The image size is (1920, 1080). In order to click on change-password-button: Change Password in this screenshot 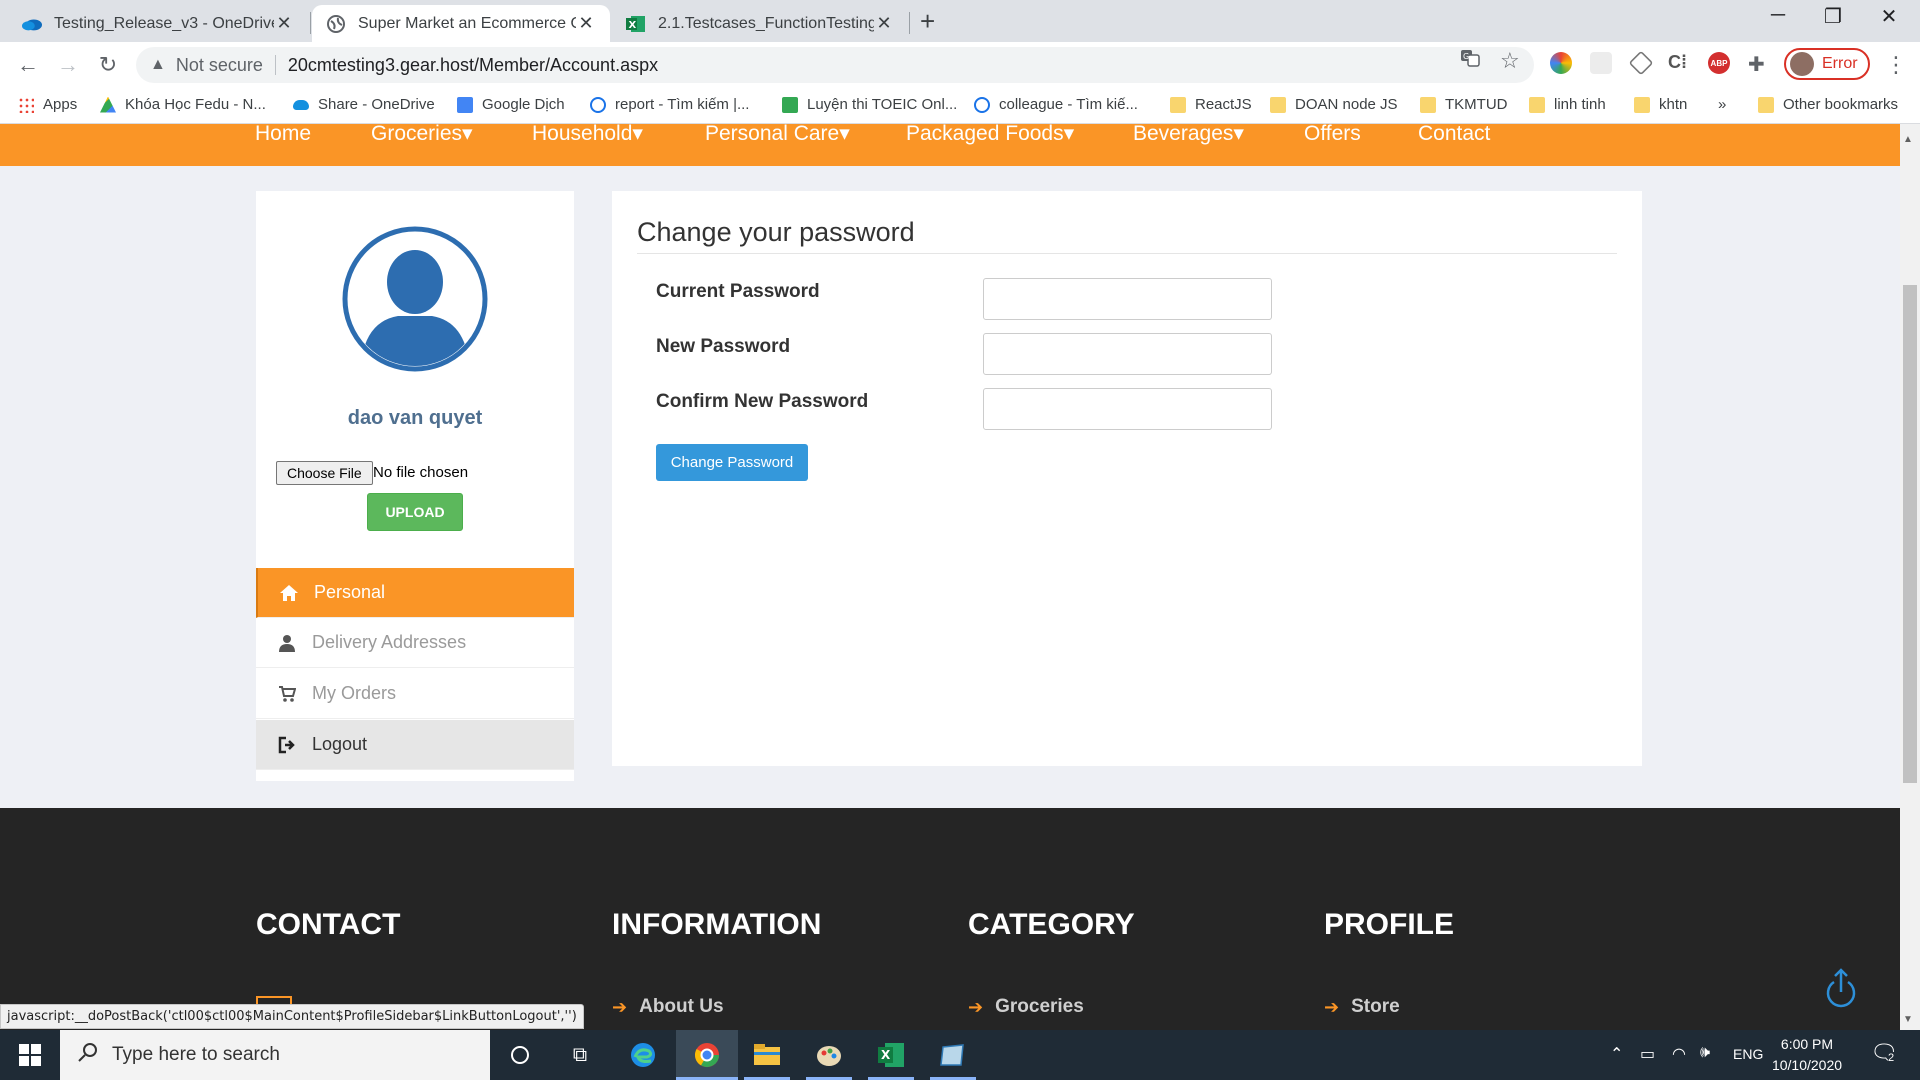, I will do `click(732, 462)`.